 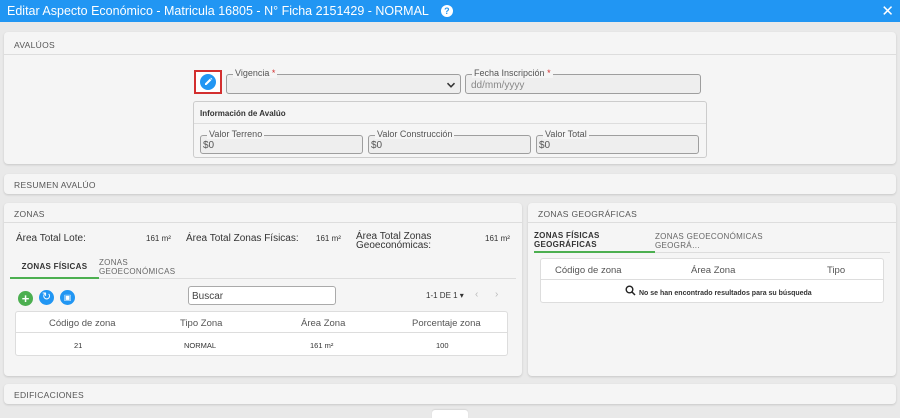 I want to click on edit-button-highlight, so click(x=208, y=82).